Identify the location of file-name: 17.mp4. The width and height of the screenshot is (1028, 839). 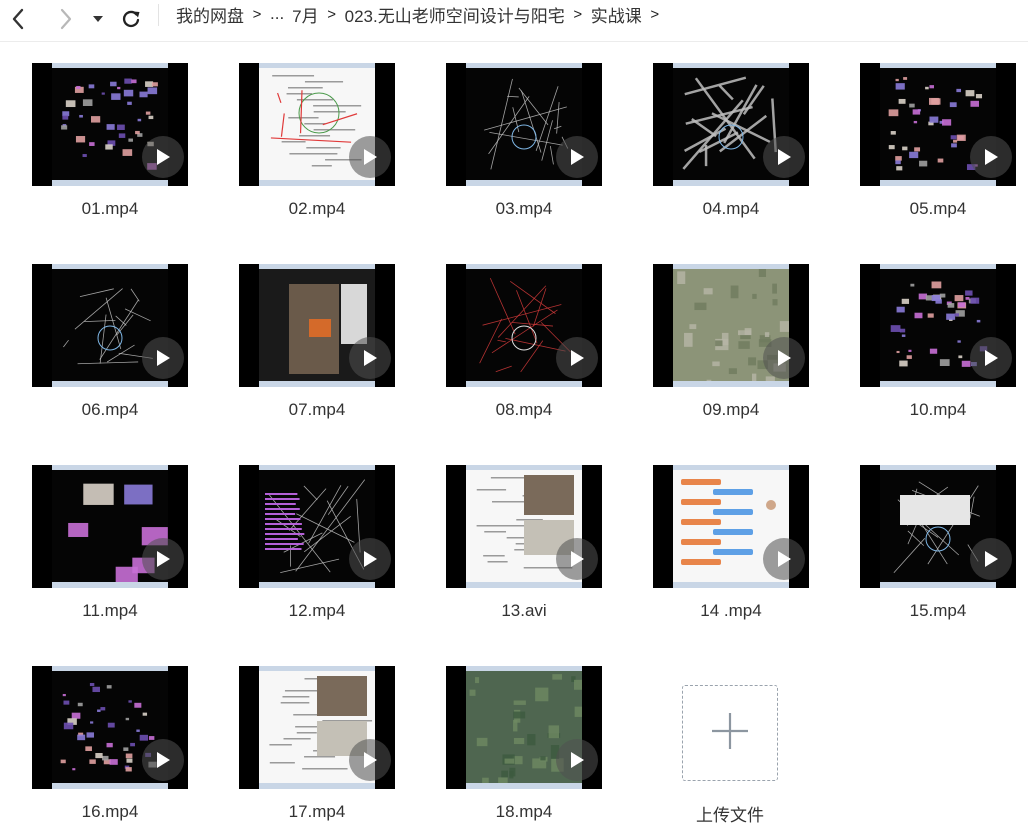
(317, 812).